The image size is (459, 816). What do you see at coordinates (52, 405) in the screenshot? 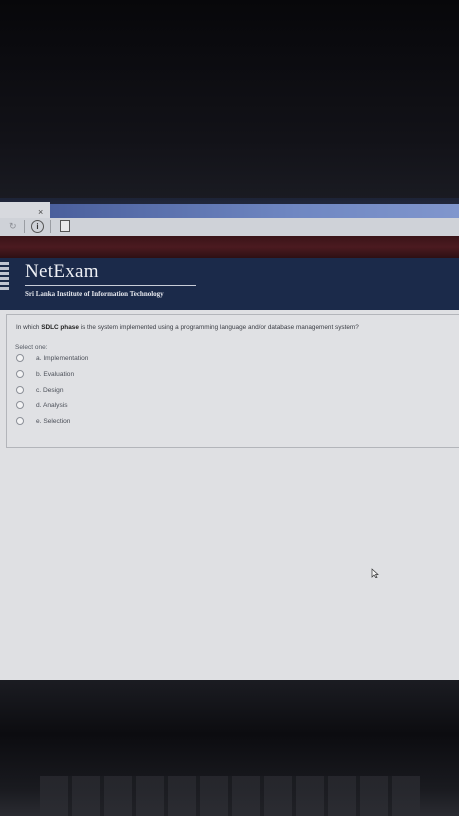
I see `option-label: d. Analysis` at bounding box center [52, 405].